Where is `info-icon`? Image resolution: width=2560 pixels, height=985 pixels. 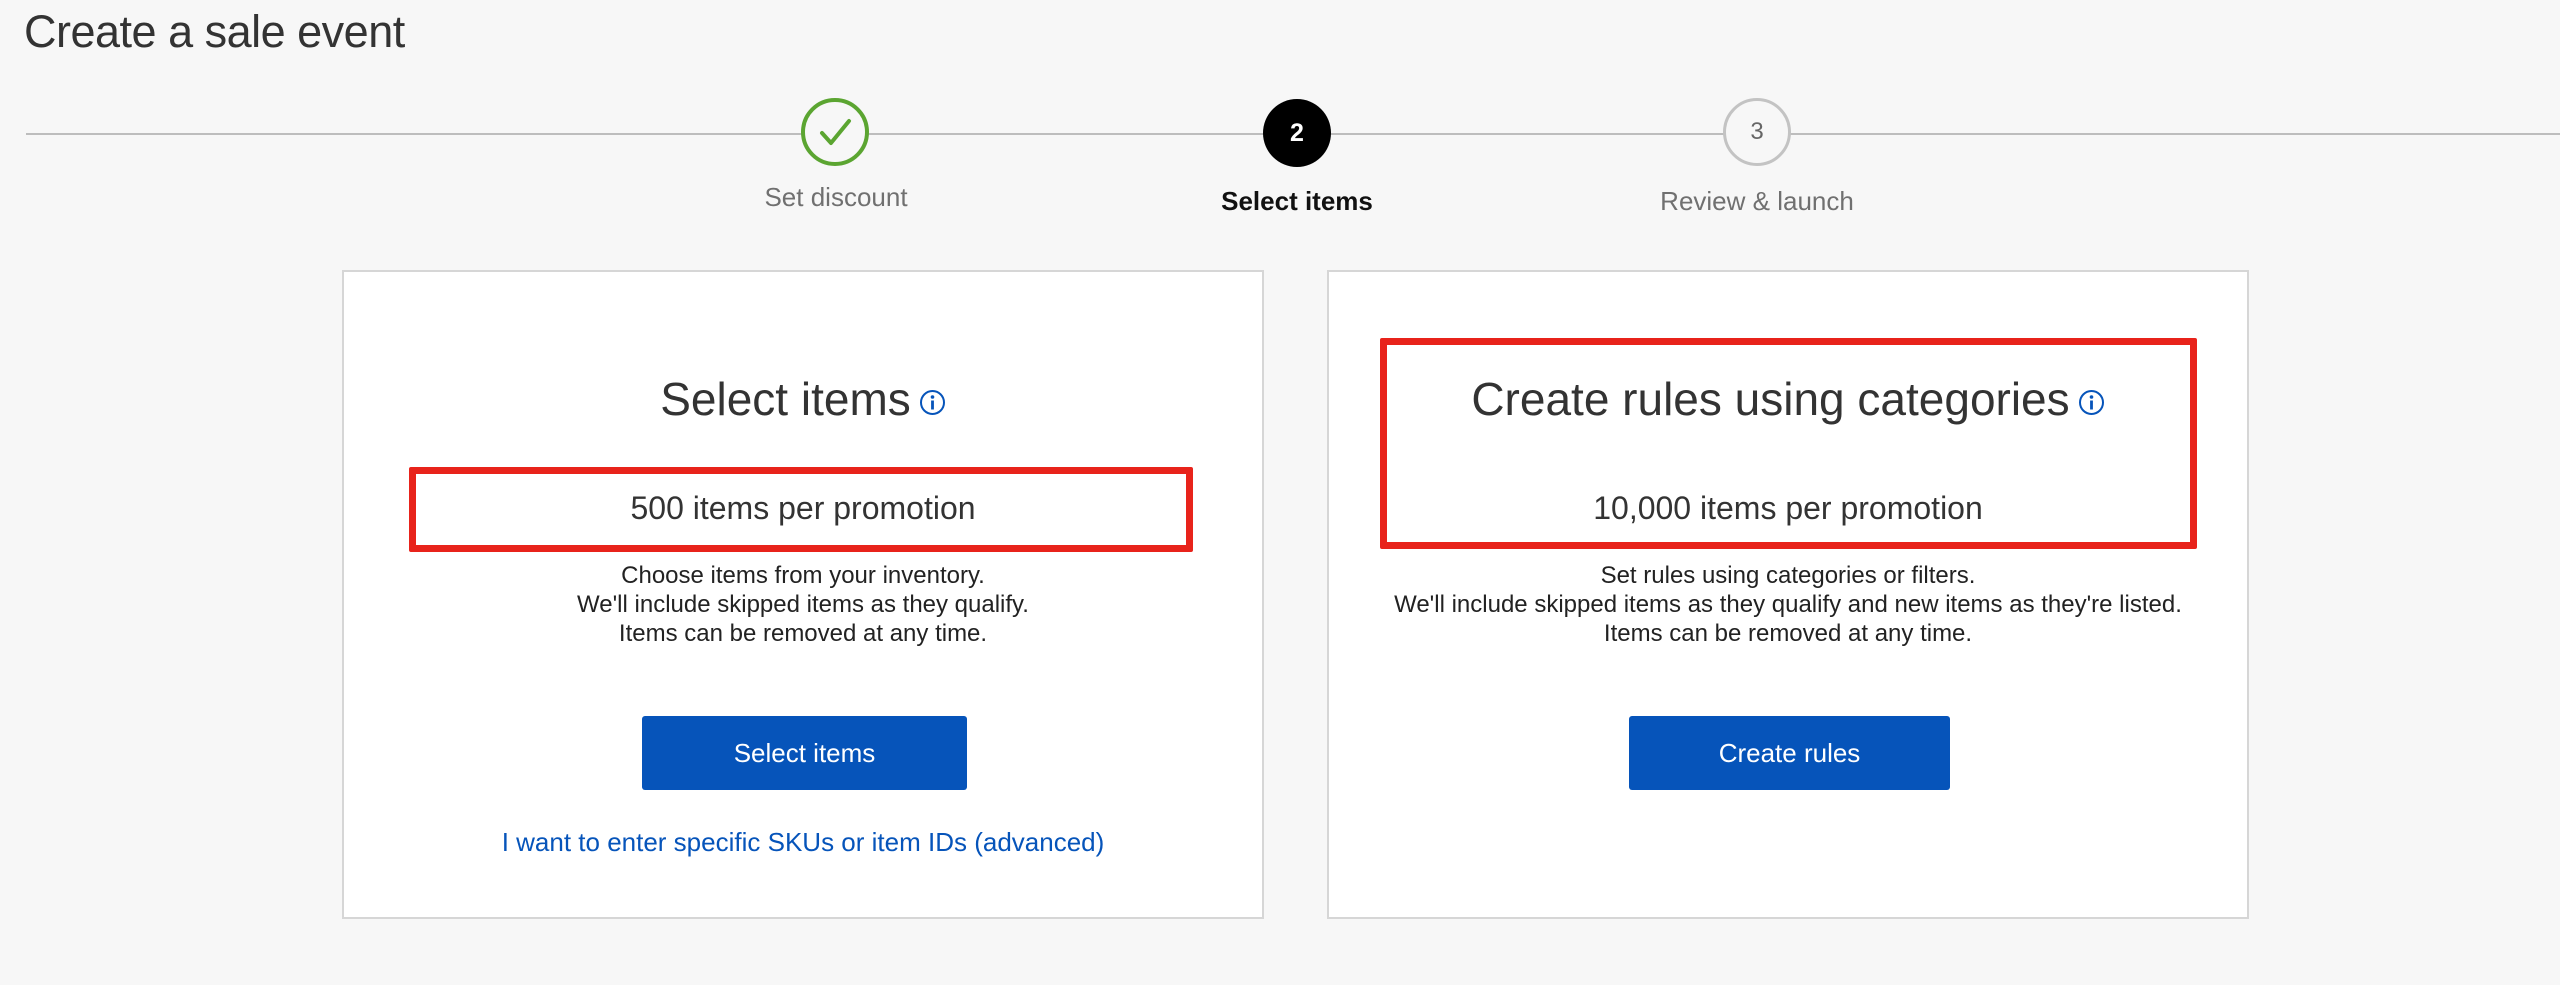 info-icon is located at coordinates (932, 400).